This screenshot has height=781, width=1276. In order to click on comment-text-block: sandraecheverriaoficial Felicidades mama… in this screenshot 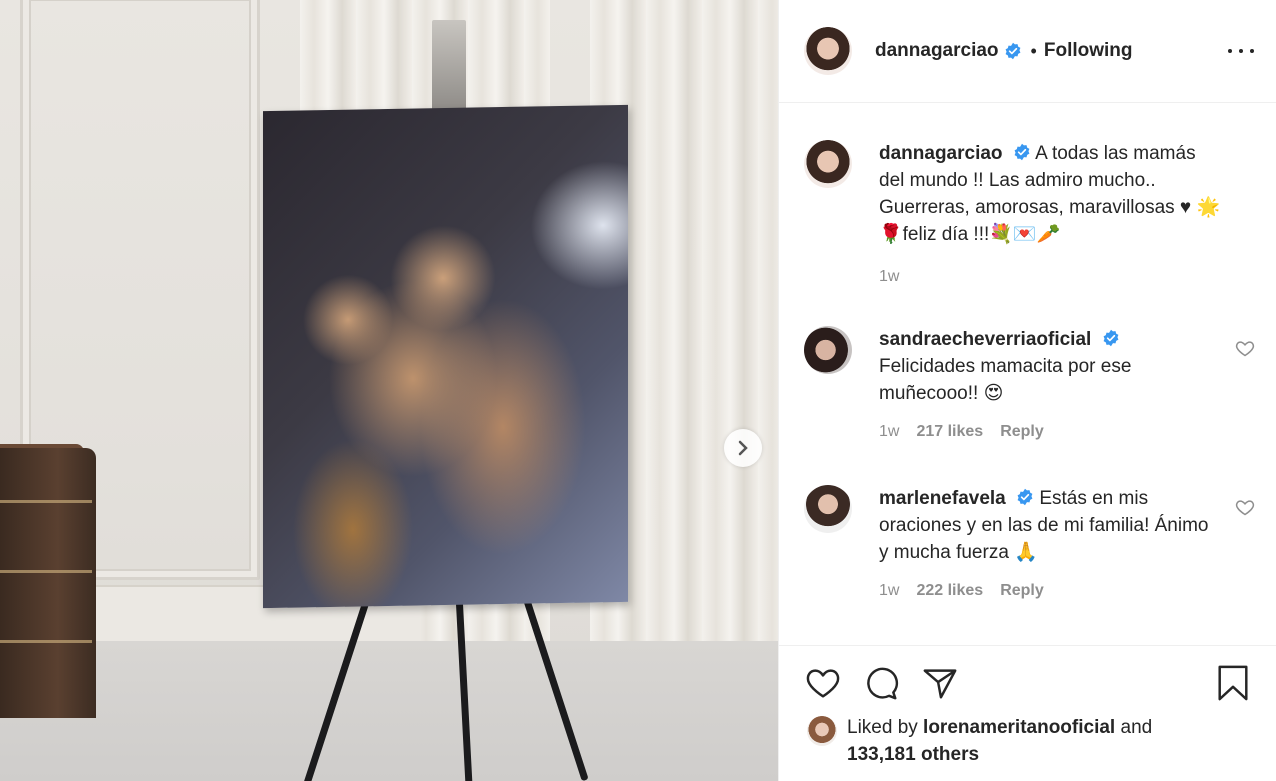, I will do `click(1049, 366)`.